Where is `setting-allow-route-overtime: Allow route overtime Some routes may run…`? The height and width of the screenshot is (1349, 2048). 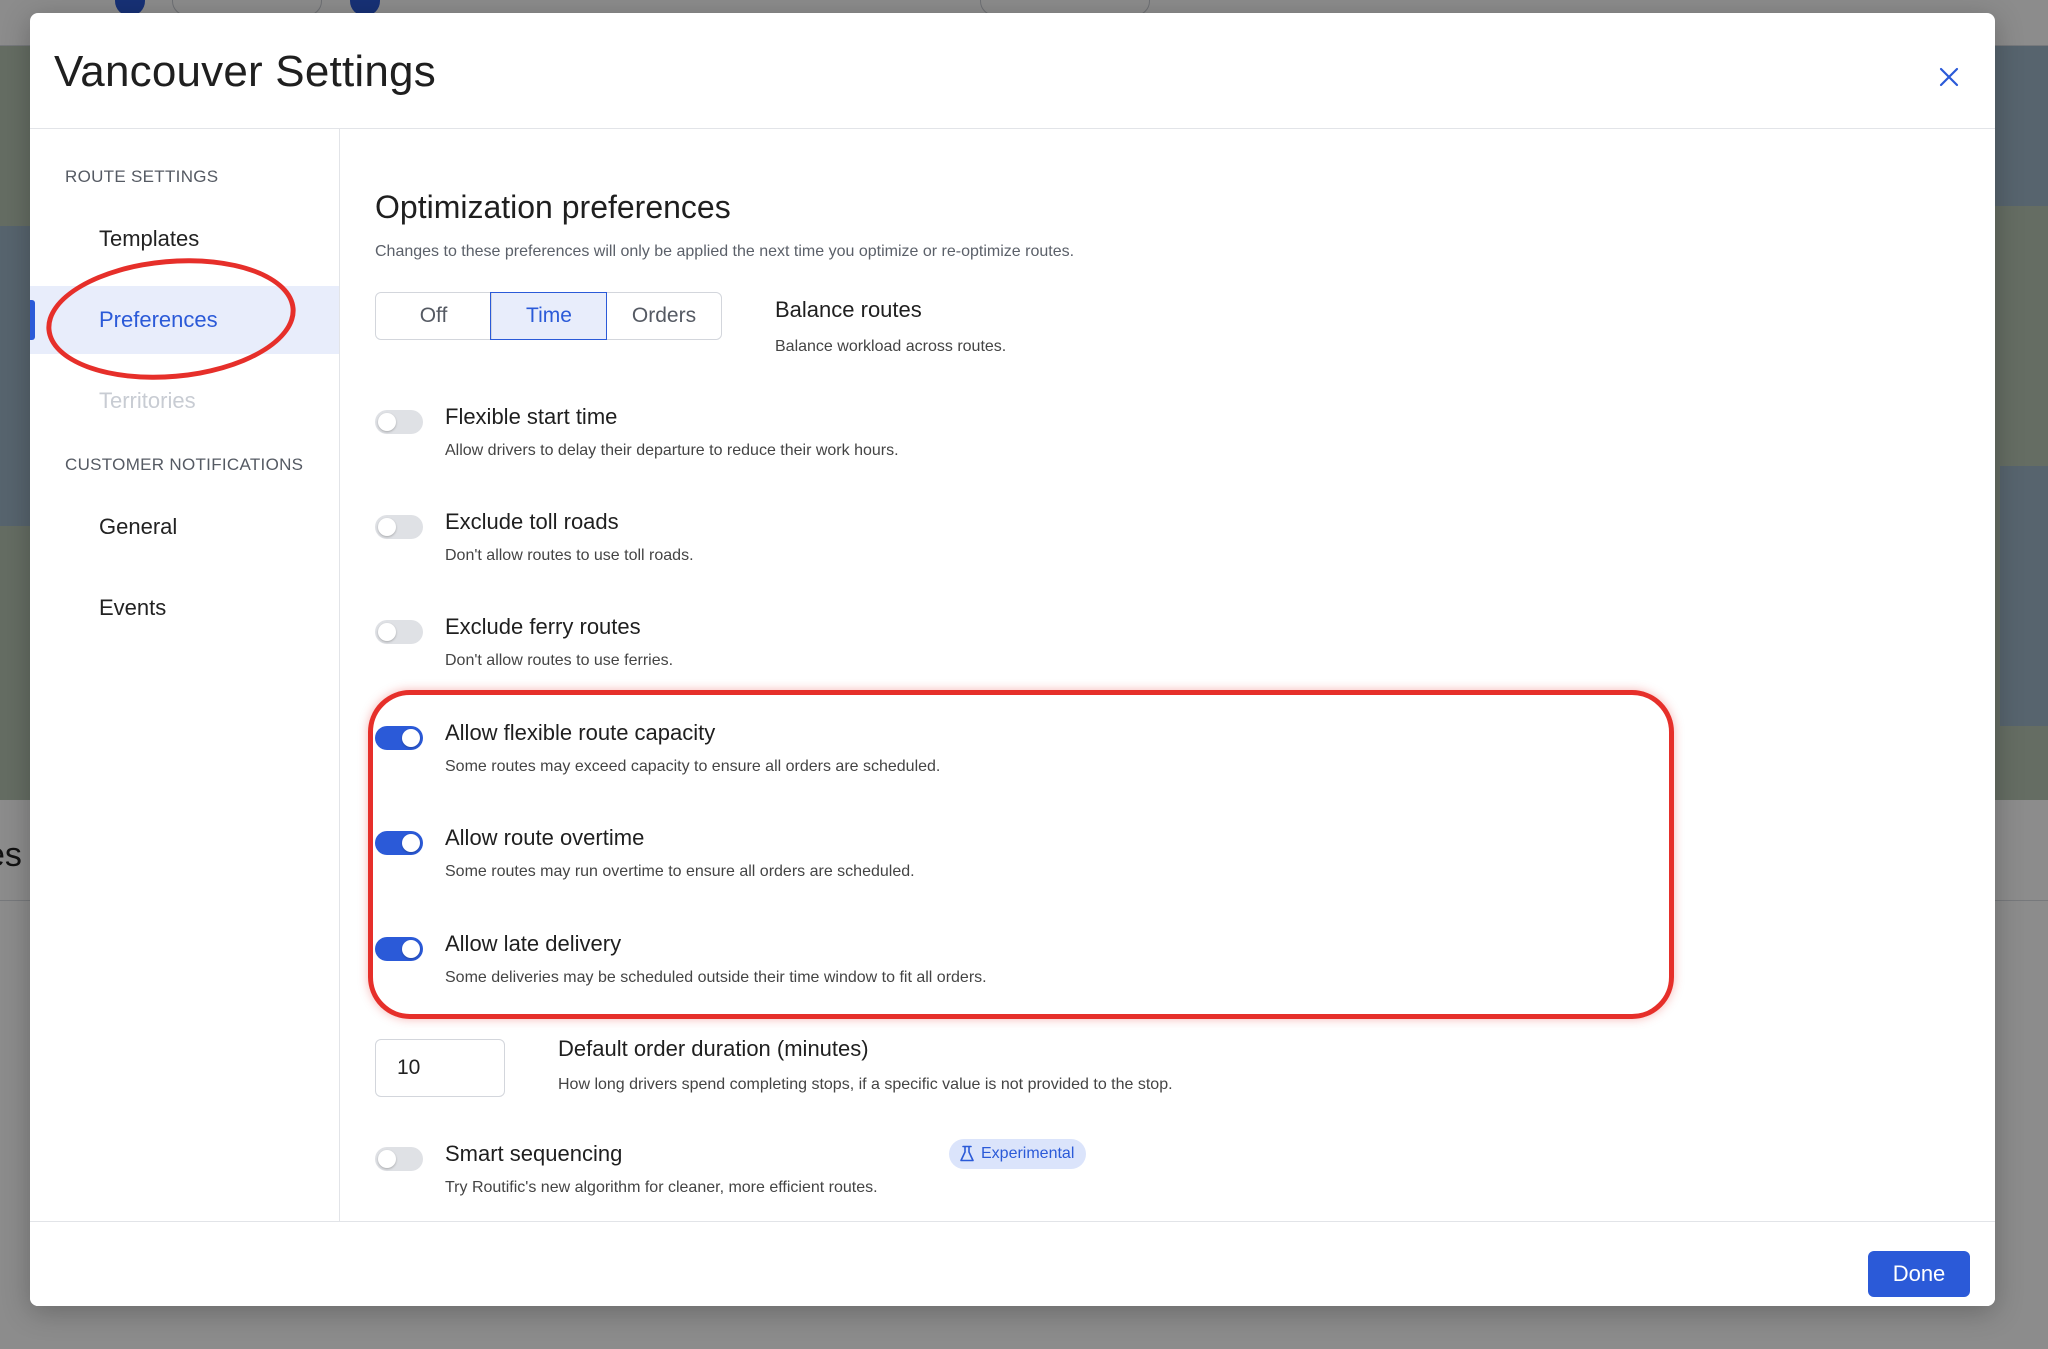 setting-allow-route-overtime: Allow route overtime Some routes may run… is located at coordinates (975, 860).